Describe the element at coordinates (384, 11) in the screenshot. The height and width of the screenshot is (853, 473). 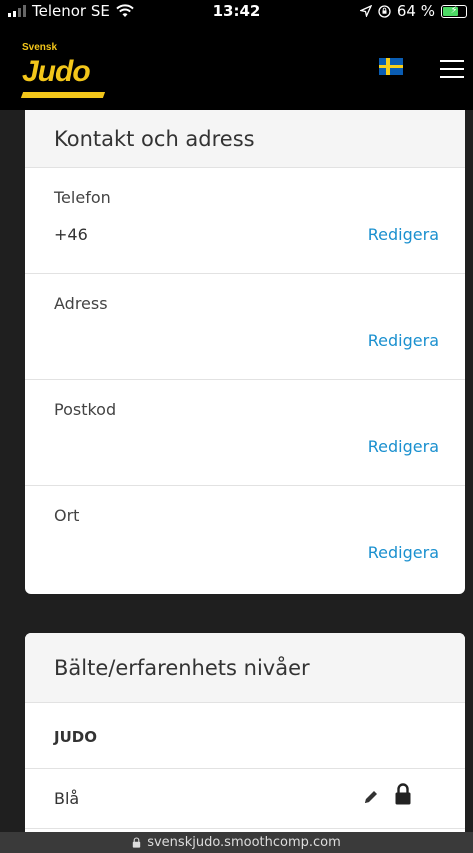
I see `orientation-lock-icon` at that location.